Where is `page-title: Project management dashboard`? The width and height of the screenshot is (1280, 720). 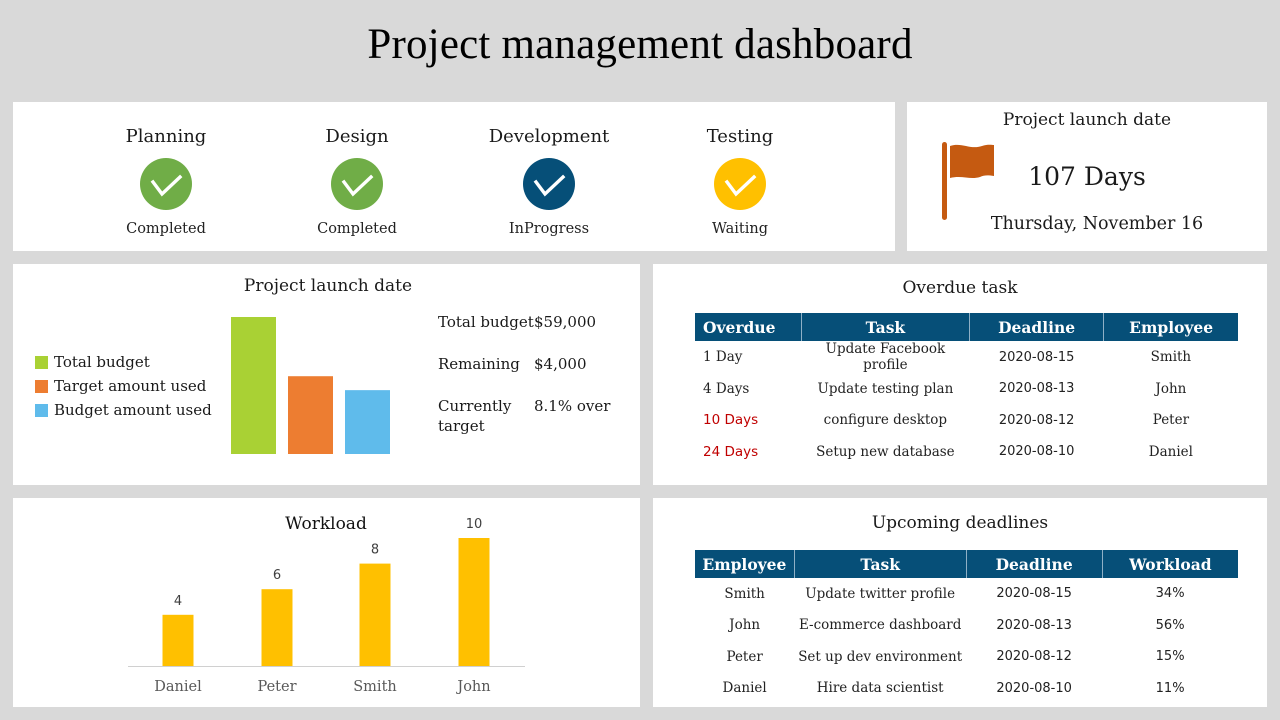 page-title: Project management dashboard is located at coordinates (640, 44).